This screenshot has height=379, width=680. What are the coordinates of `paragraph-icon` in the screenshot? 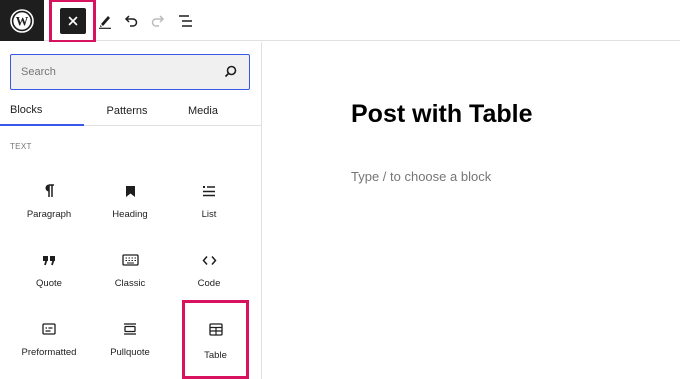 It's located at (49, 190).